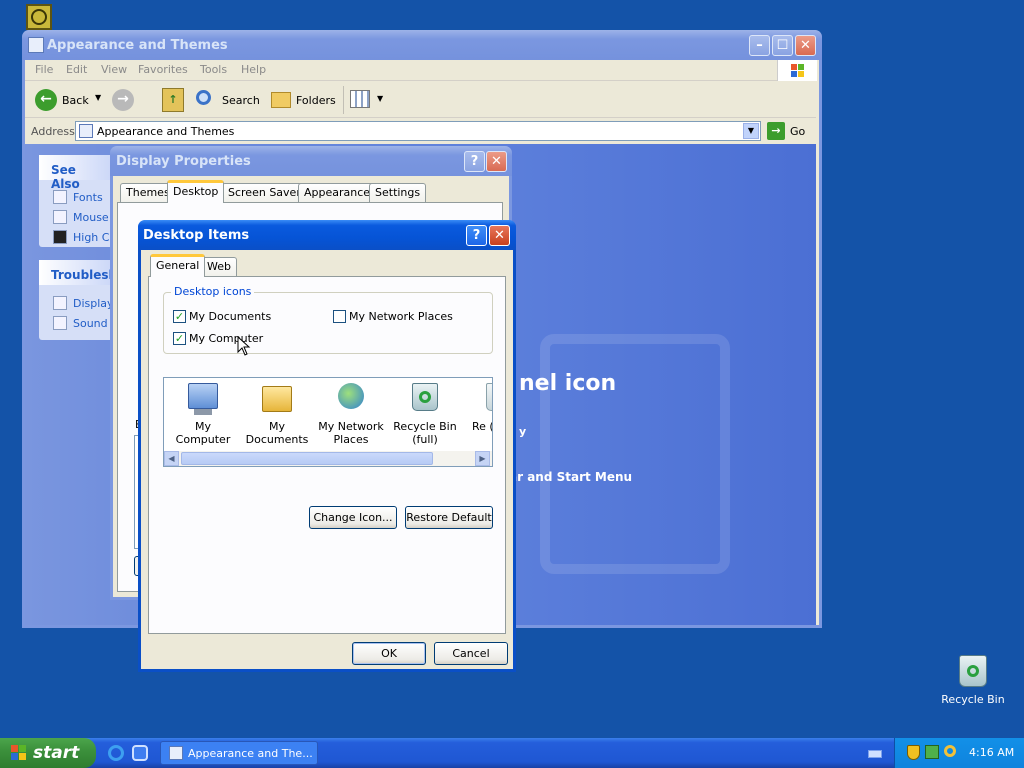 The width and height of the screenshot is (1024, 768). I want to click on address-label: Address, so click(53, 131).